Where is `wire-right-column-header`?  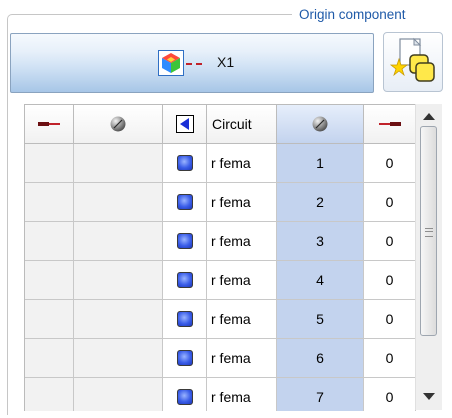
wire-right-column-header is located at coordinates (390, 124).